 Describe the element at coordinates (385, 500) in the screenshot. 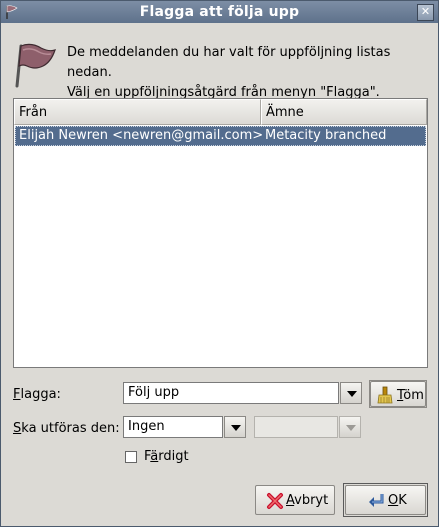

I see `ok-button: OK` at that location.